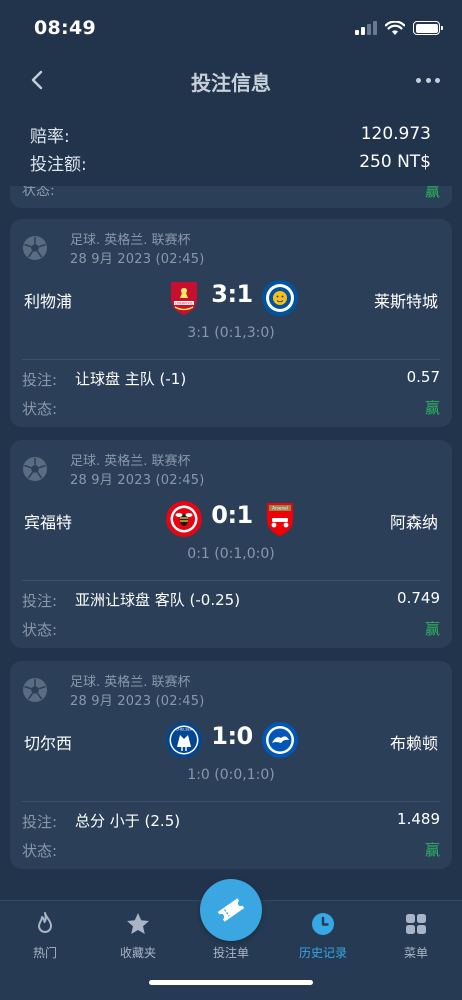 The height and width of the screenshot is (1000, 462). What do you see at coordinates (131, 379) in the screenshot?
I see `bet-type: 让球盘 主队 (-1)` at bounding box center [131, 379].